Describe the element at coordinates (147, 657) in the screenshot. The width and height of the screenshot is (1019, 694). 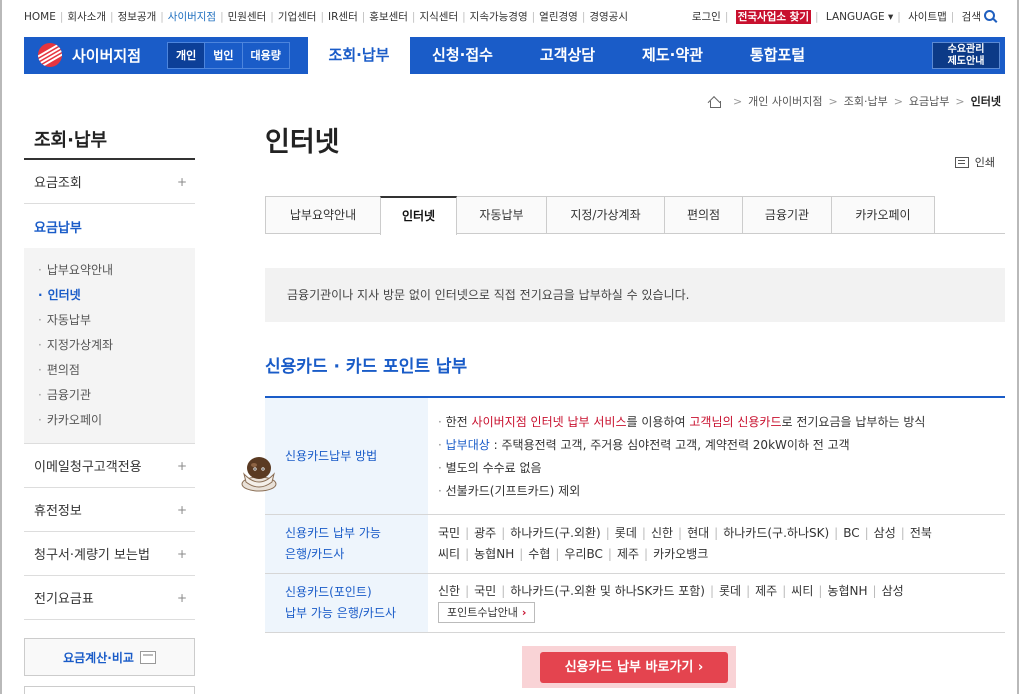
I see `calculator-icon` at that location.